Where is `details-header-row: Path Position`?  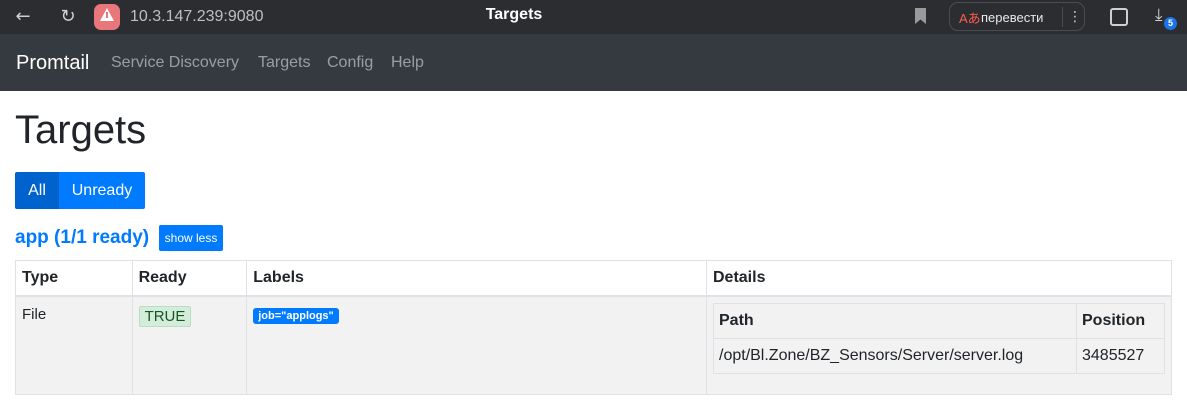 details-header-row: Path Position is located at coordinates (939, 321).